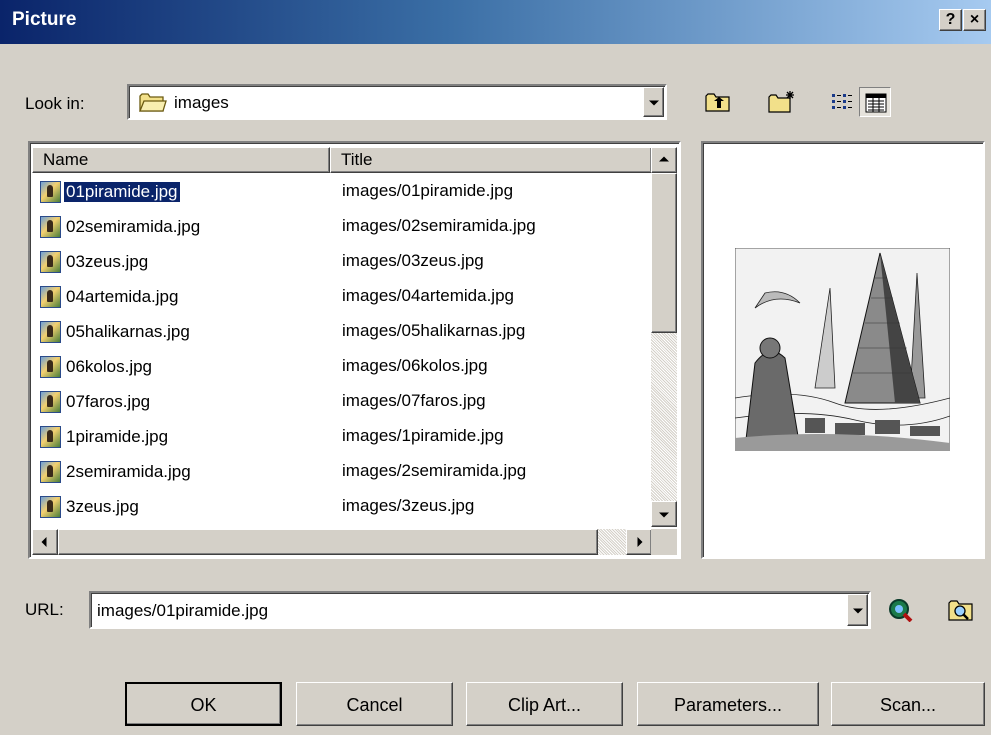  I want to click on column-header-name: Name, so click(181, 160).